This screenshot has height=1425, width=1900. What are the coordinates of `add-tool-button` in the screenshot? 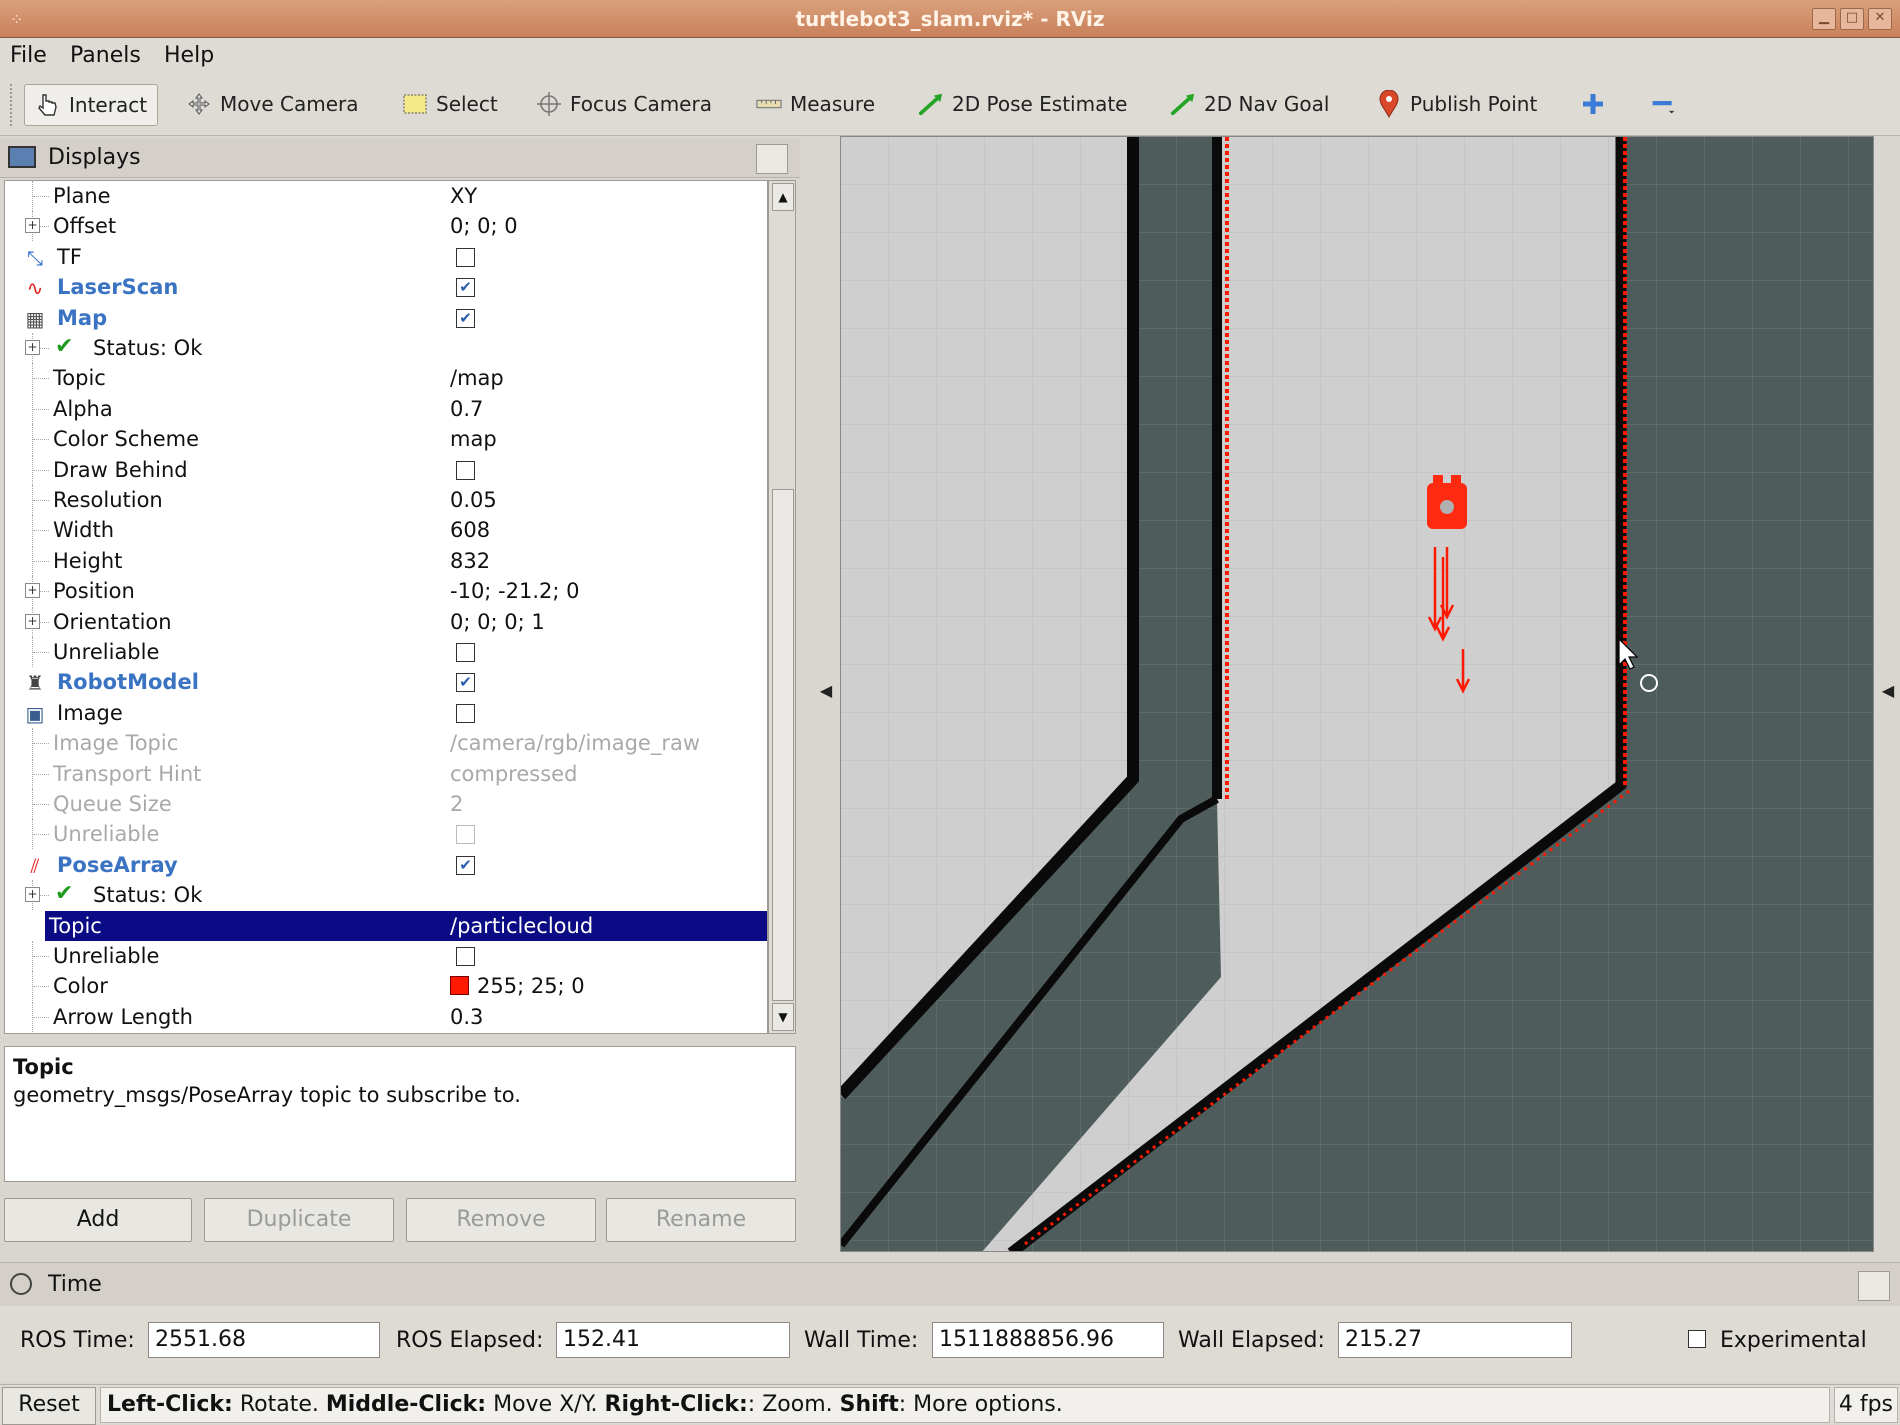 It's located at (1593, 104).